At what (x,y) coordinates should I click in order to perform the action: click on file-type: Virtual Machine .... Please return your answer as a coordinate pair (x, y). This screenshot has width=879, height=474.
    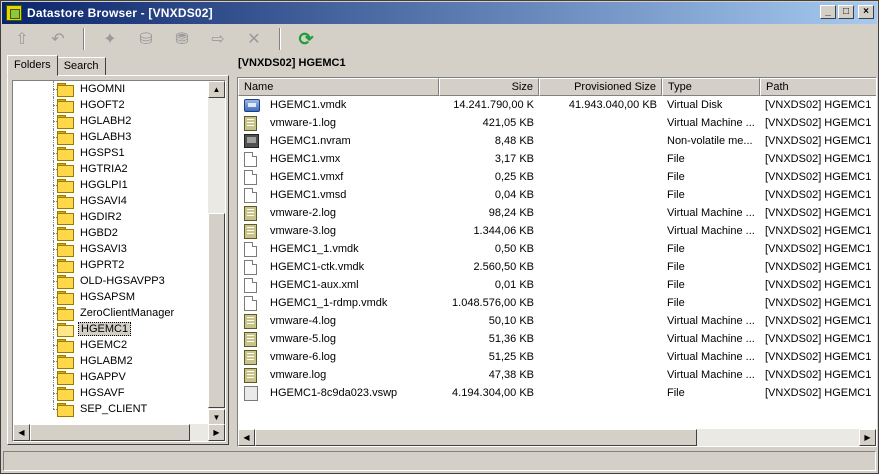
    Looking at the image, I should click on (711, 339).